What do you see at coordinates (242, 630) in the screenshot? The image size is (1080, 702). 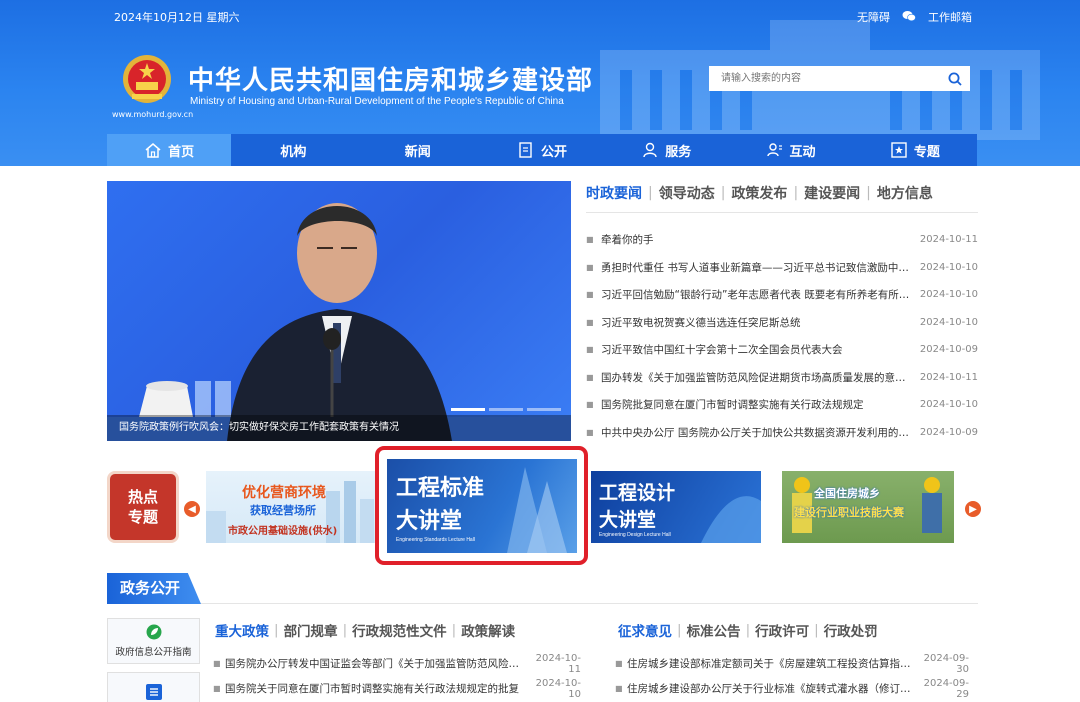 I see `tab-major-policies: 重大政策` at bounding box center [242, 630].